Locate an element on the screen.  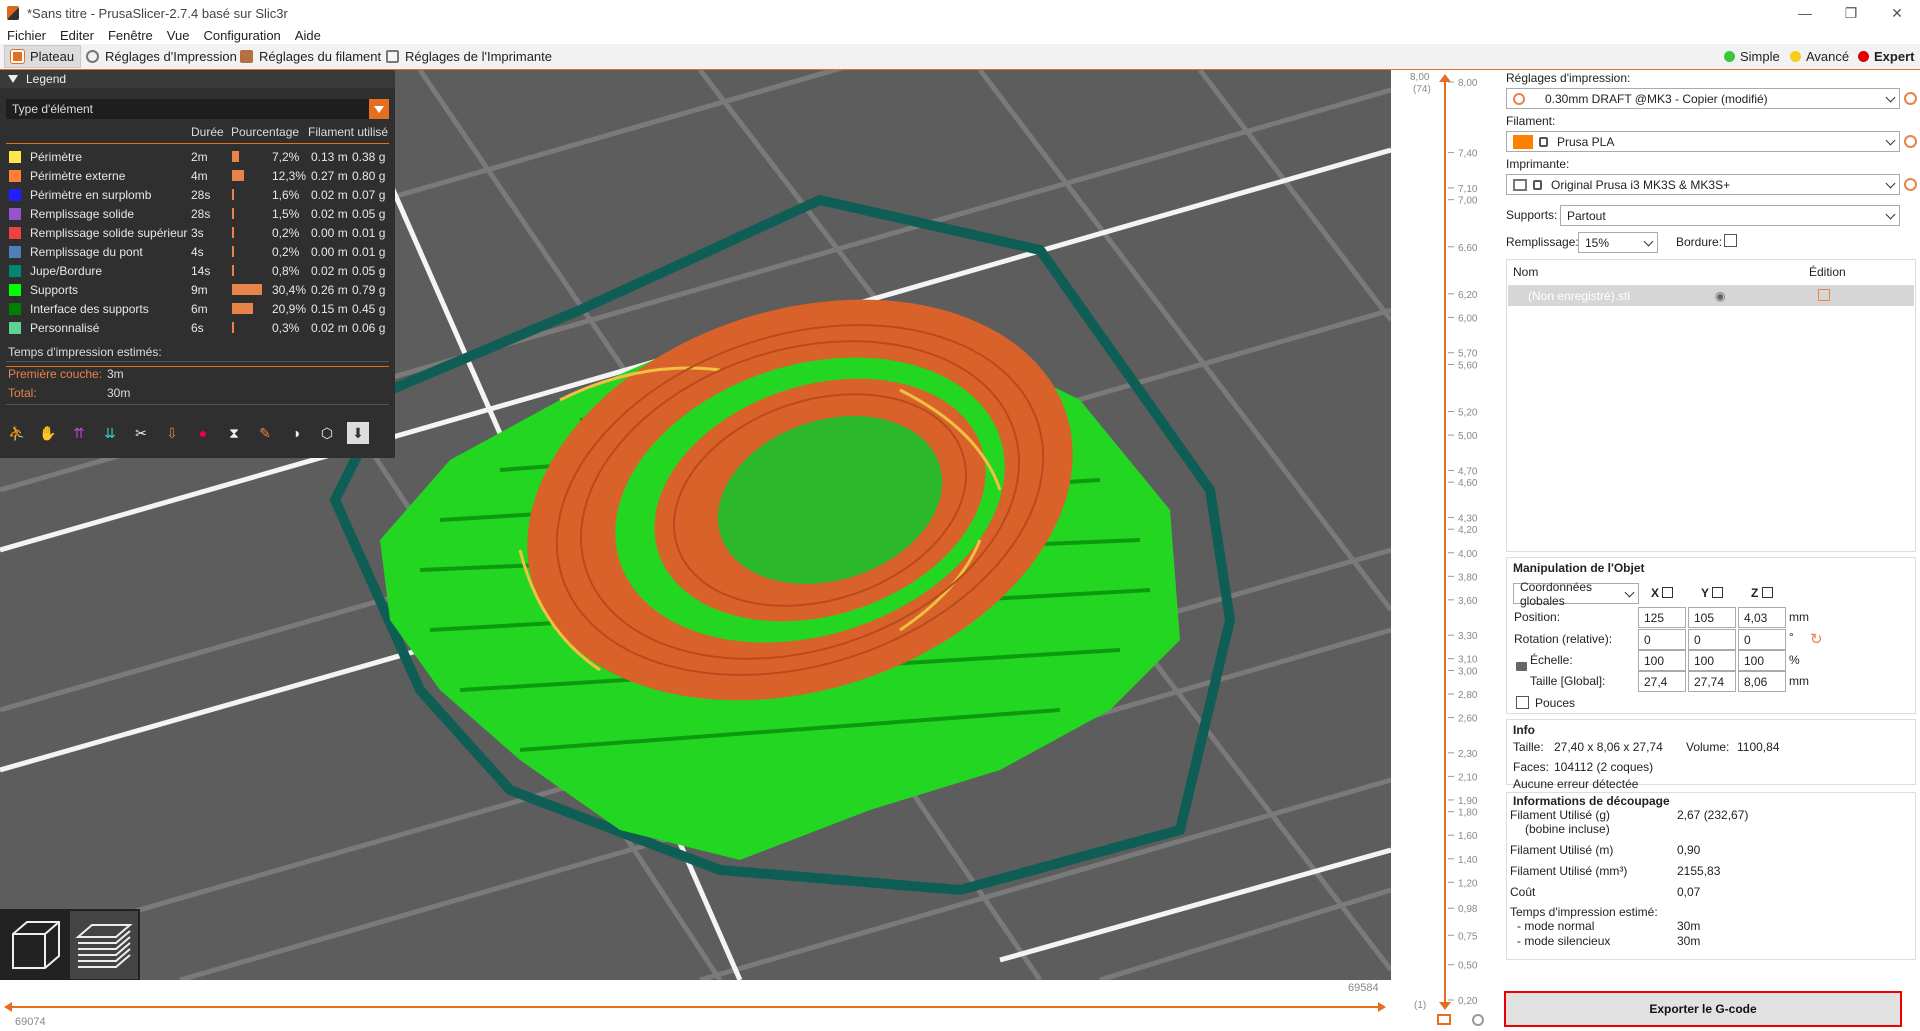
color-changes-icon: ● is located at coordinates (203, 433).